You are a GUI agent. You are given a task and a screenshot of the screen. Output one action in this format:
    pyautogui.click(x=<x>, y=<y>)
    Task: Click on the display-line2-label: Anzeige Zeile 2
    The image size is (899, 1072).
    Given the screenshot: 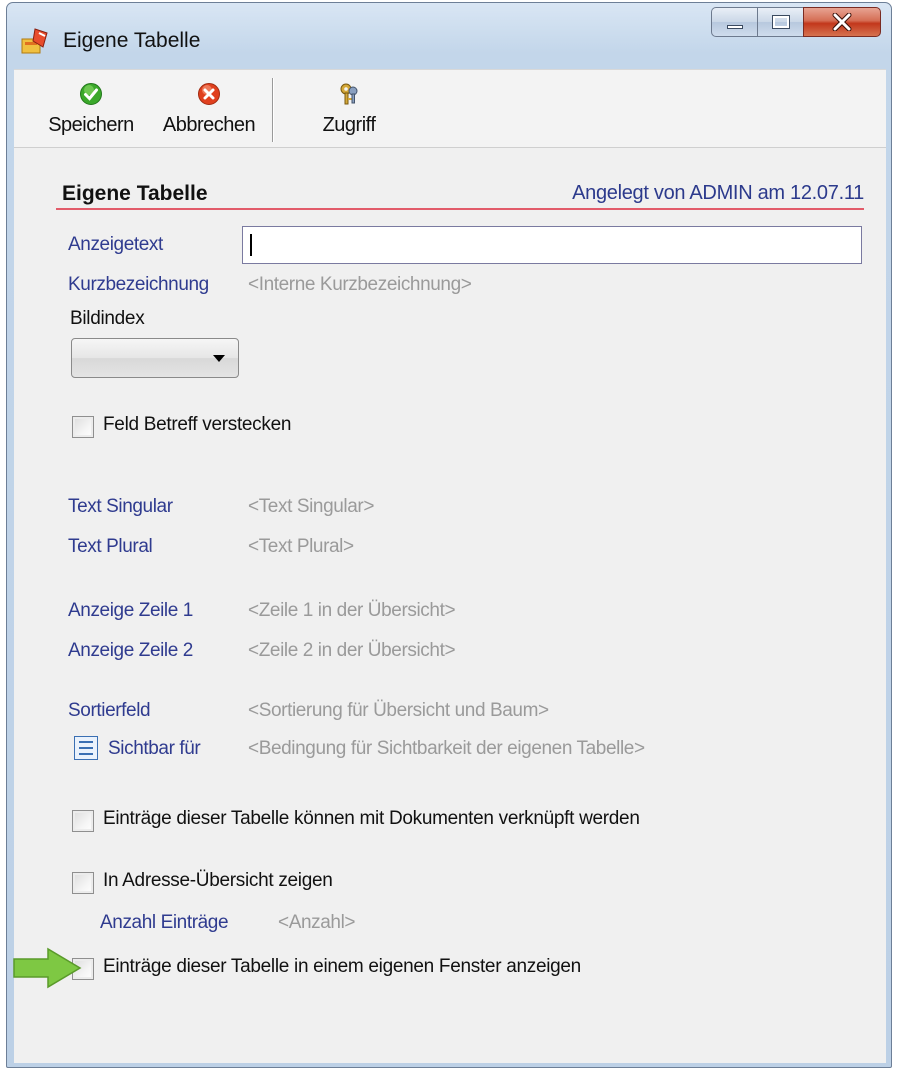 What is the action you would take?
    pyautogui.click(x=130, y=650)
    